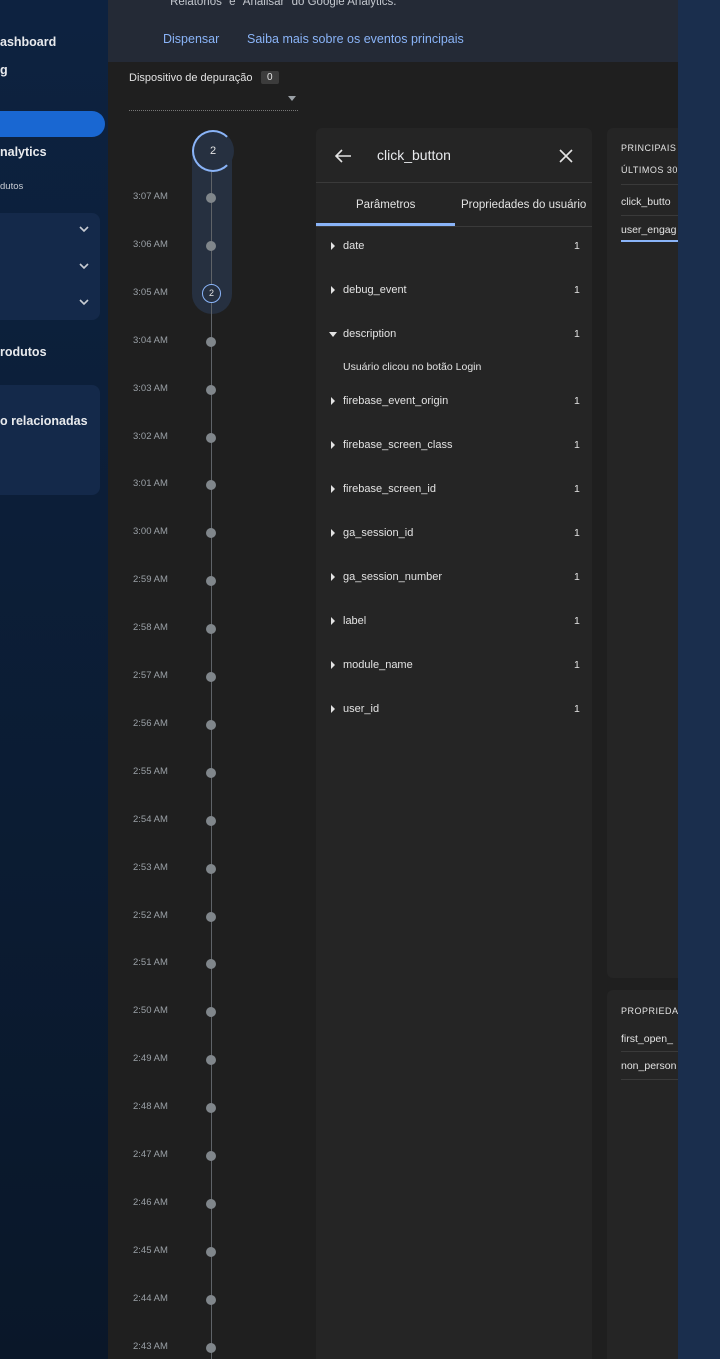  I want to click on timeline-time-label: 2:50 AM, so click(150, 1011).